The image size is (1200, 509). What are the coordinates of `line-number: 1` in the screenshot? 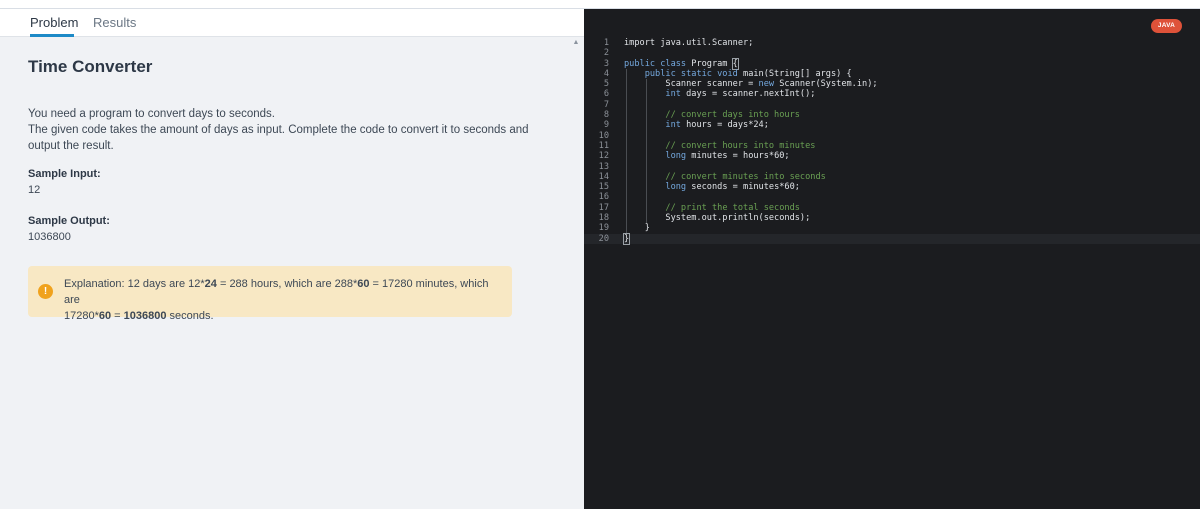 It's located at (606, 43).